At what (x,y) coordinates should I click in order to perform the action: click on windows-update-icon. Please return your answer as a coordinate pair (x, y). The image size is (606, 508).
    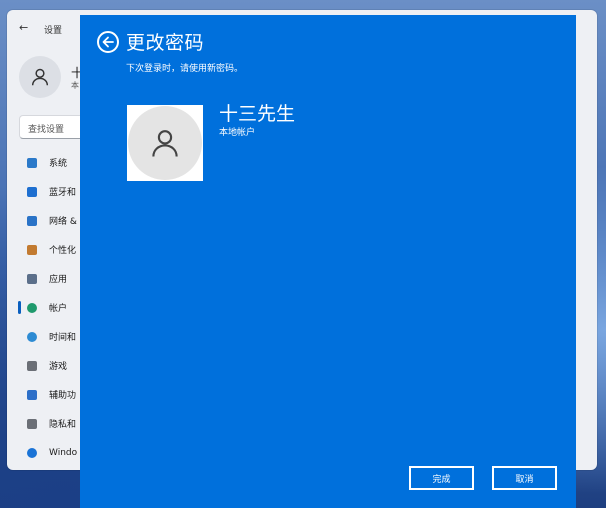
    Looking at the image, I should click on (32, 452).